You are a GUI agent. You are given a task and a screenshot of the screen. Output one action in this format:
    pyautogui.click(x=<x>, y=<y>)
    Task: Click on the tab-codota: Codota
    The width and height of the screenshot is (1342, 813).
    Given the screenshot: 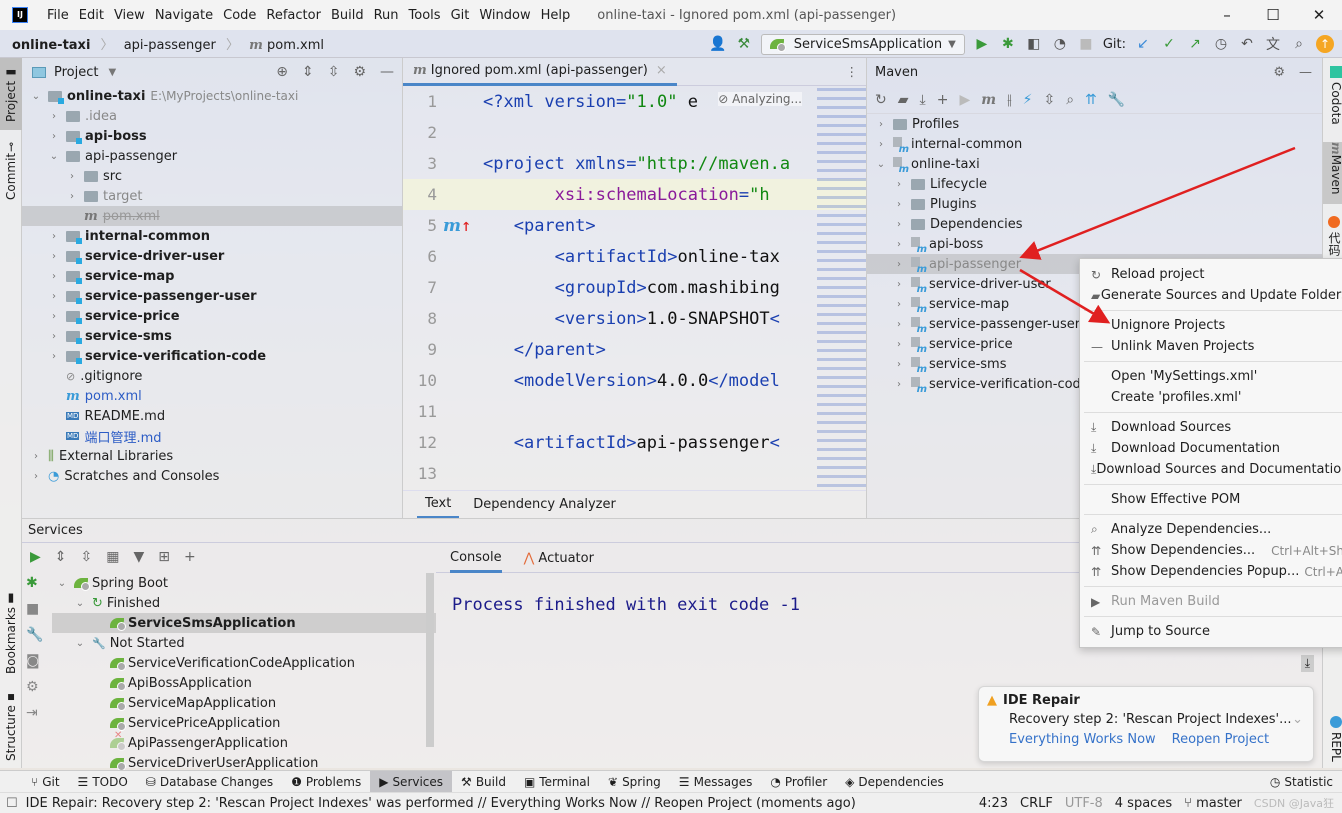 What is the action you would take?
    pyautogui.click(x=1332, y=95)
    